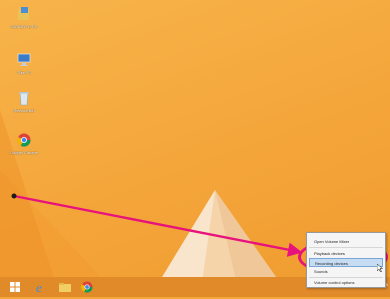 The image size is (390, 299). What do you see at coordinates (346, 282) in the screenshot?
I see `menu-item-volume-control-options: Volume control options` at bounding box center [346, 282].